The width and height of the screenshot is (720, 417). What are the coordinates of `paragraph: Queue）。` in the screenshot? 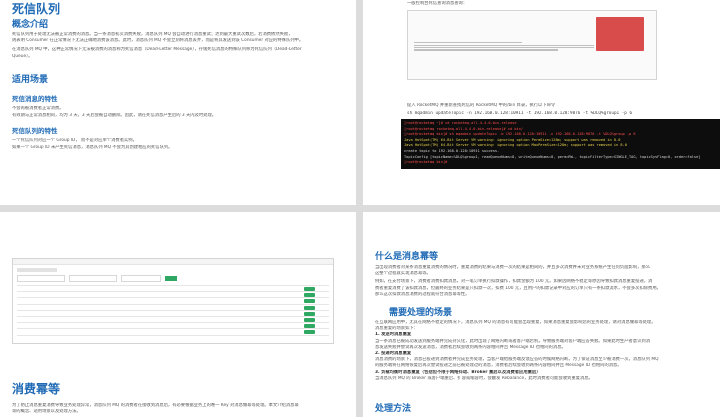 It's located at (22, 56).